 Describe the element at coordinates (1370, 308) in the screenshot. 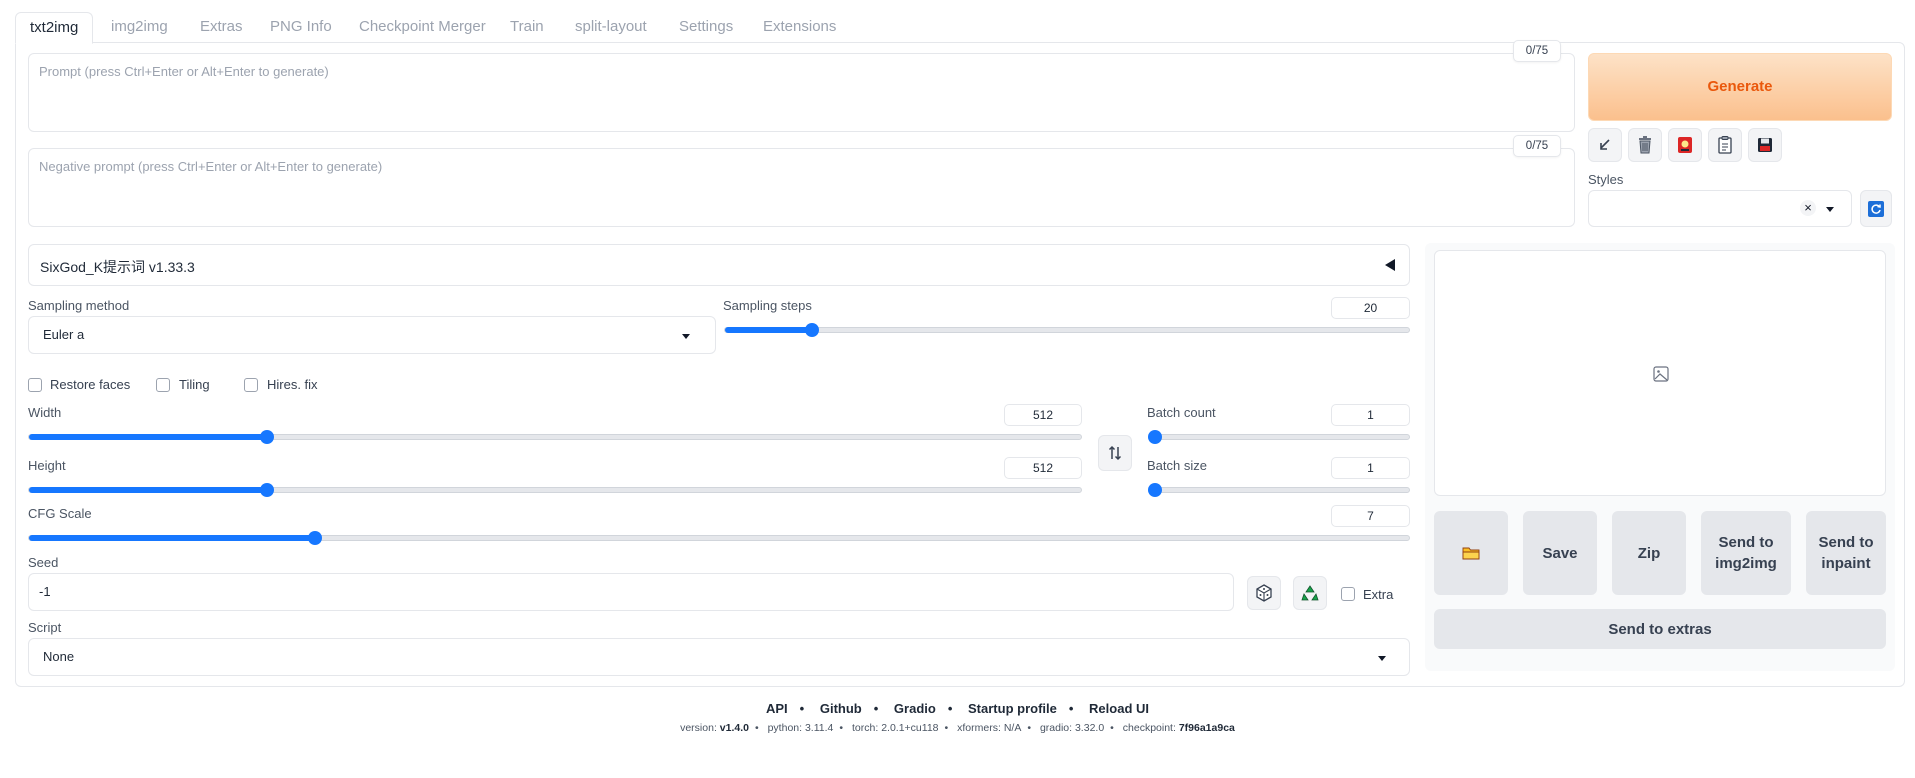

I see `sampling-steps-input: 20` at that location.